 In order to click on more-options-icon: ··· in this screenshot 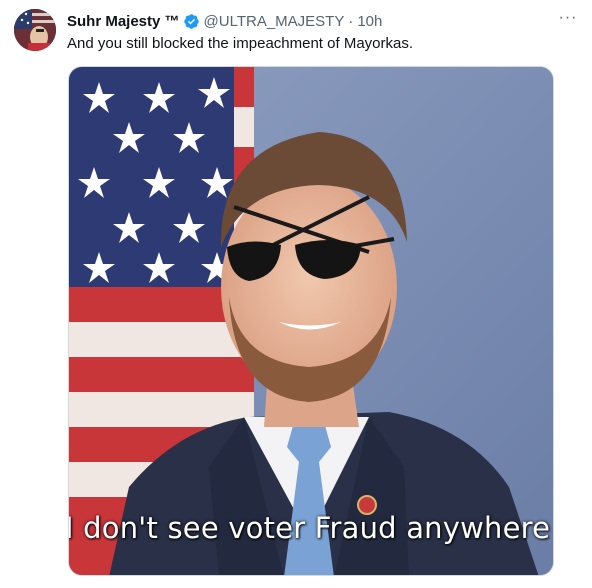, I will do `click(568, 18)`.